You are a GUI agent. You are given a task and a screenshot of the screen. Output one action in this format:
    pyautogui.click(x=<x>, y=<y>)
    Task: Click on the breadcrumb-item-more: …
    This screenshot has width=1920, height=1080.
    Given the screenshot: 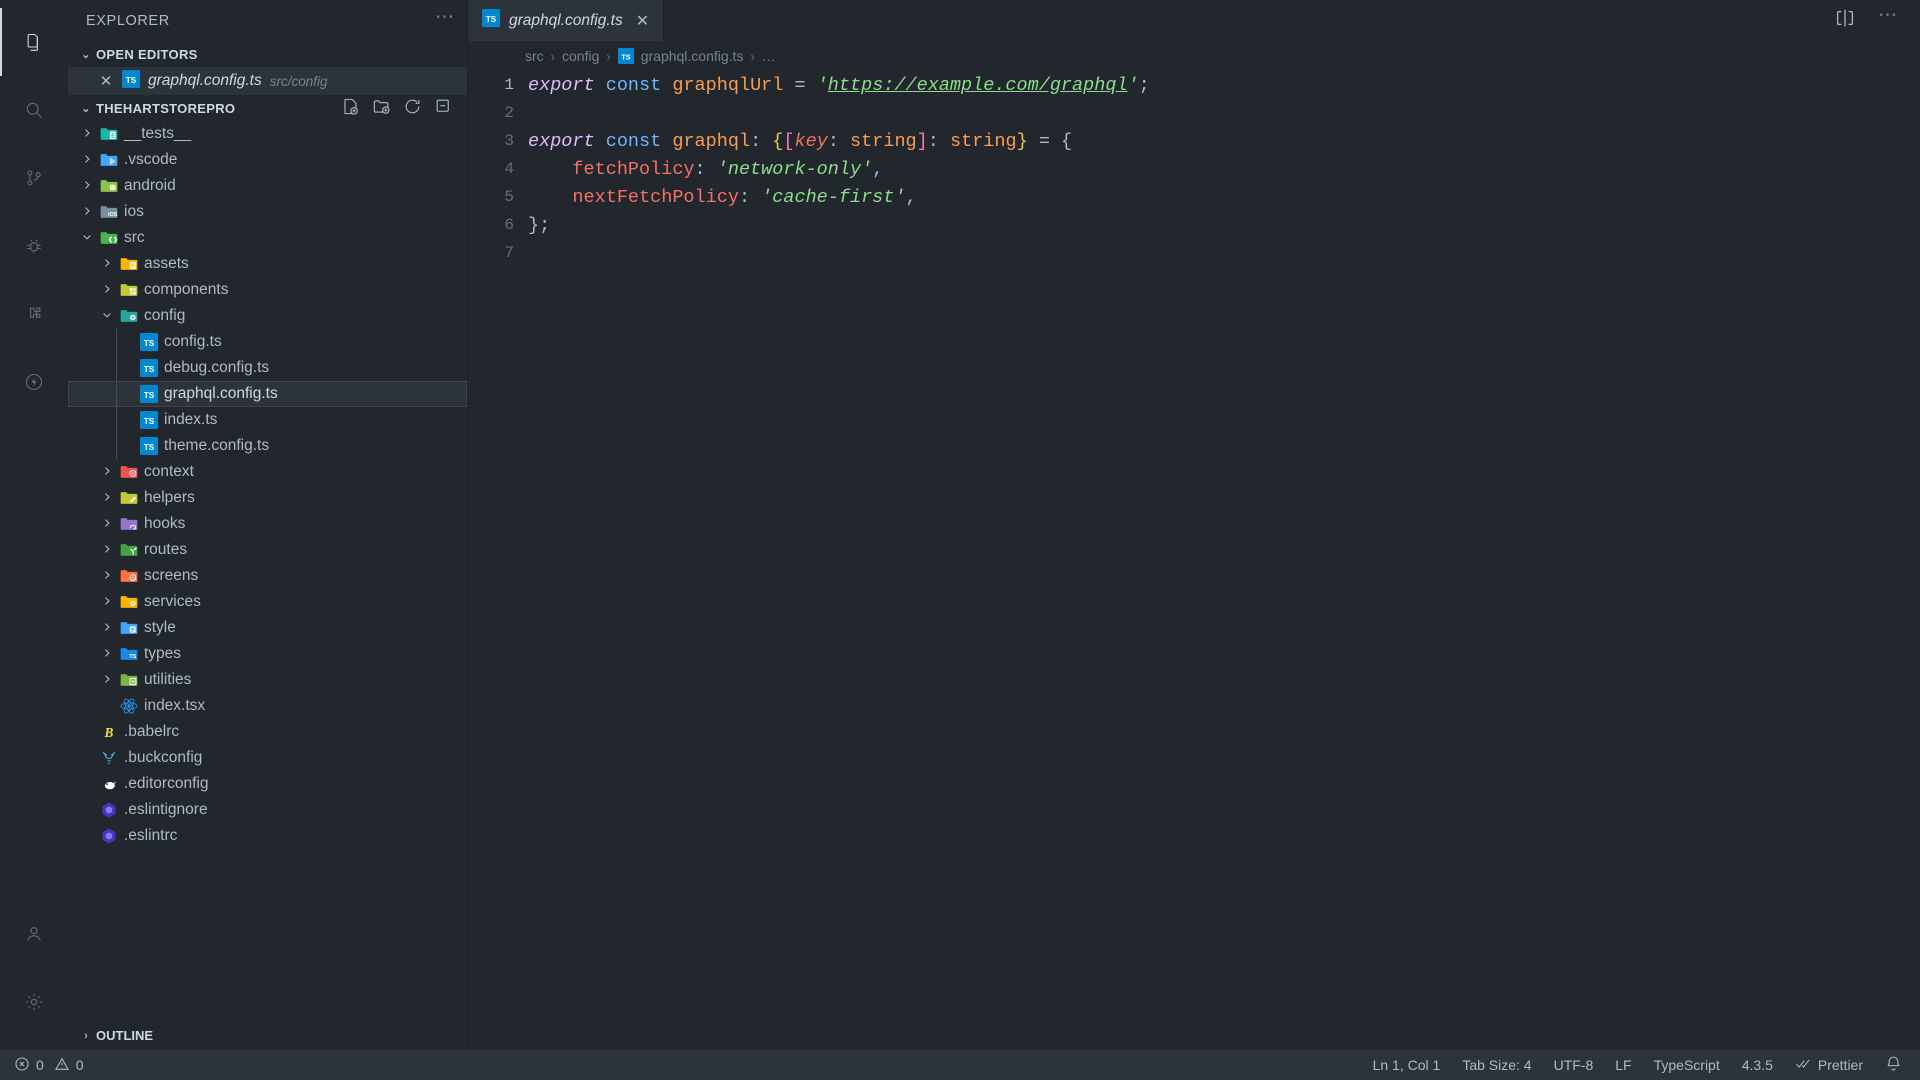 What is the action you would take?
    pyautogui.click(x=769, y=56)
    